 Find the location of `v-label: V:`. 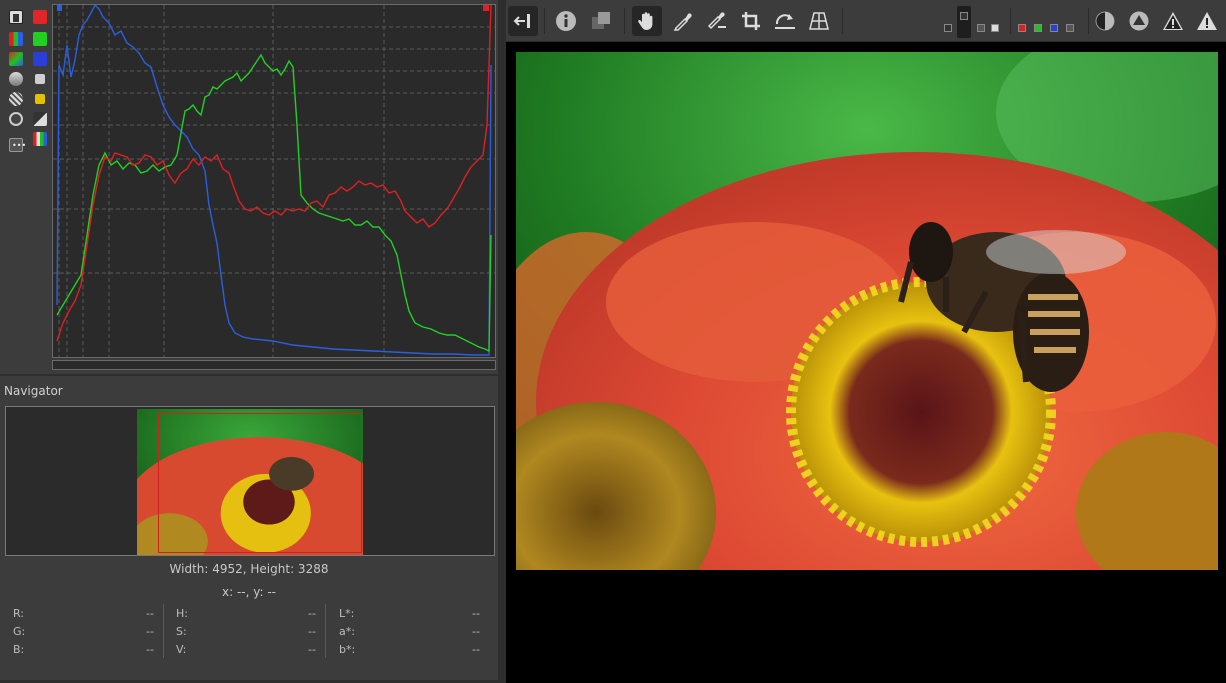

v-label: V: is located at coordinates (181, 649).